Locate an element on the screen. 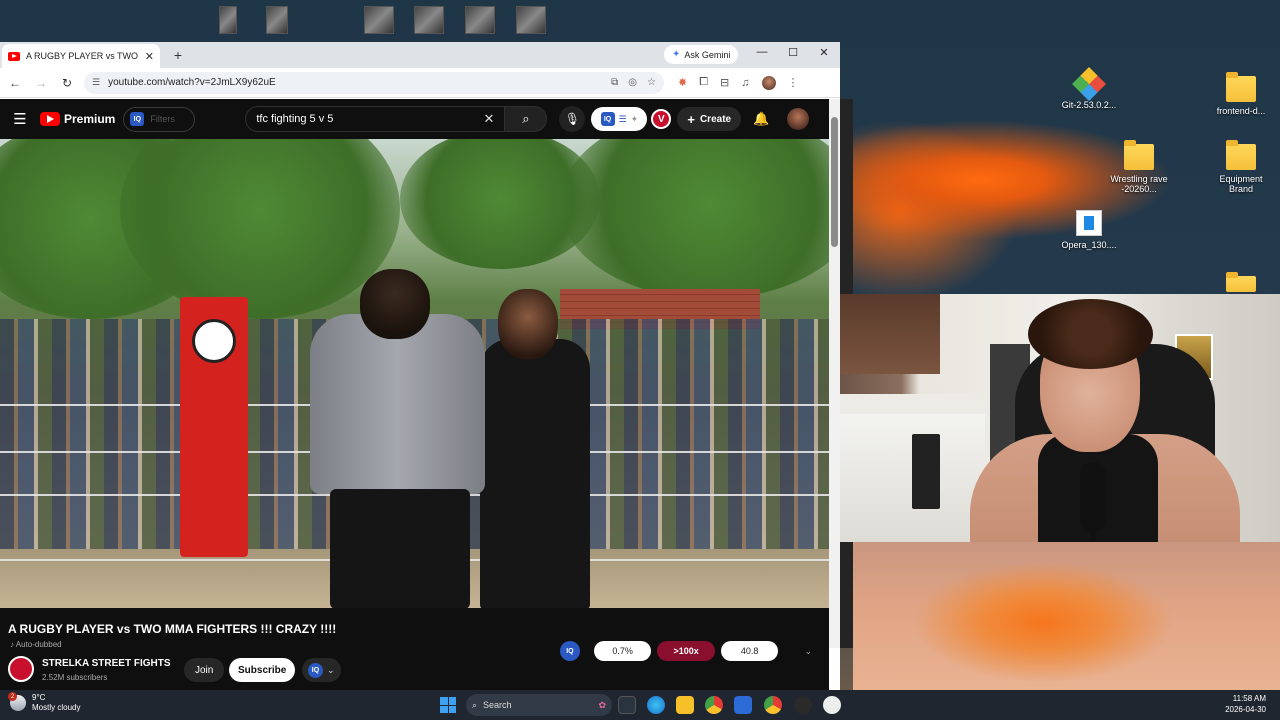 The image size is (1280, 720). filters-button: IQ Filters is located at coordinates (159, 119).